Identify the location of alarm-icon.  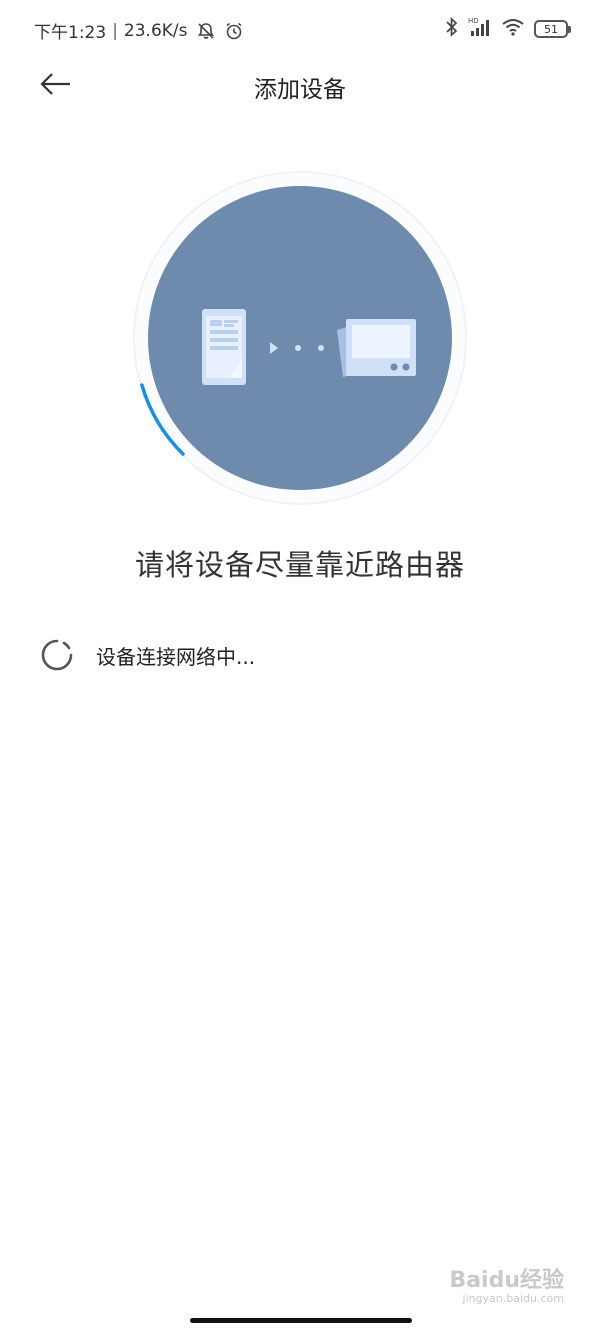
(234, 31).